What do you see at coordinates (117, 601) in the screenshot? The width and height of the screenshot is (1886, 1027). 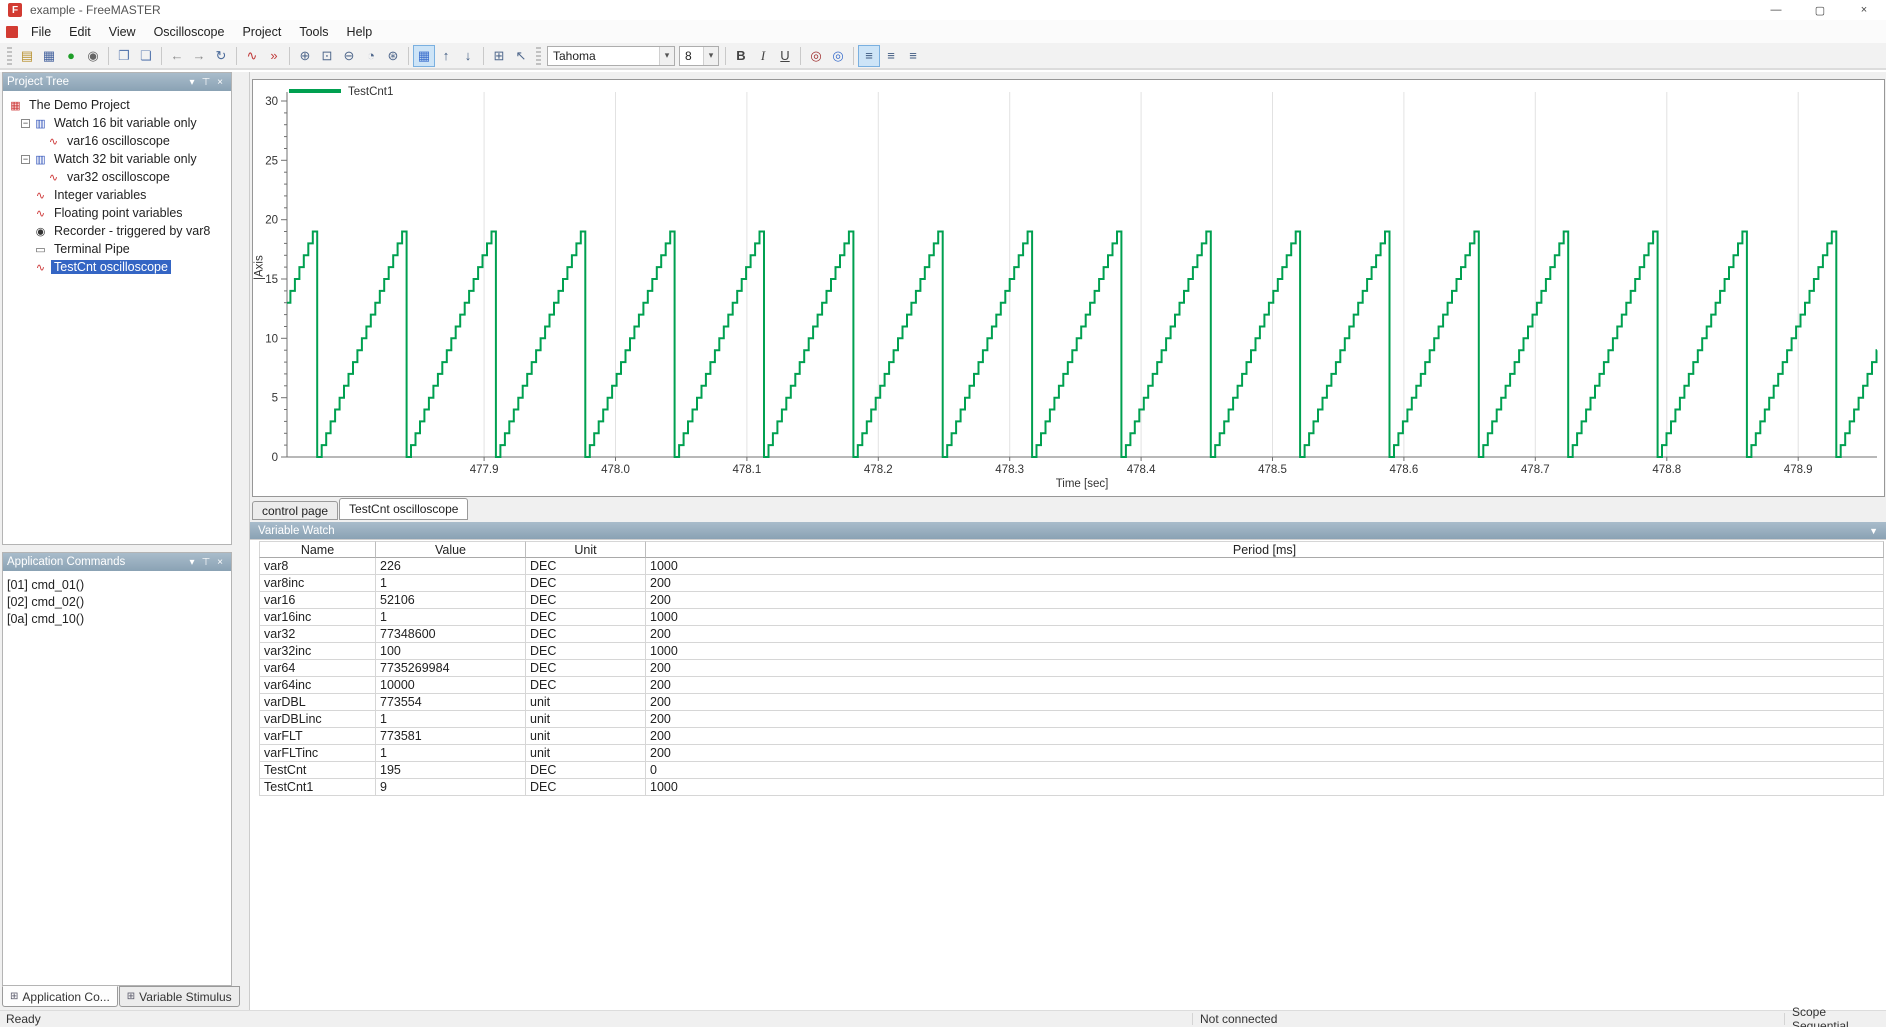 I see `command-item-02-cmd-02: [02] cmd_02()` at bounding box center [117, 601].